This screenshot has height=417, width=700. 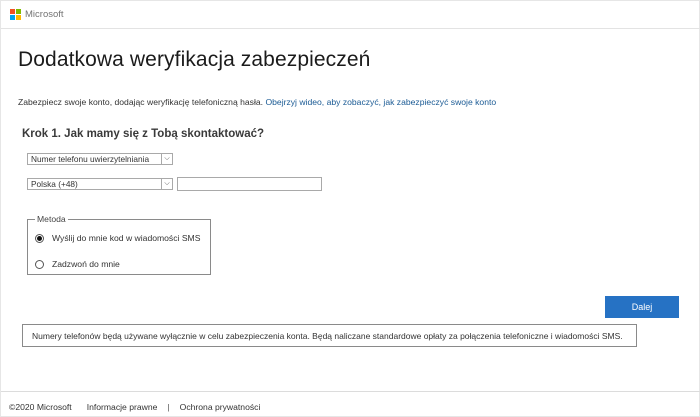 What do you see at coordinates (39, 264) in the screenshot?
I see `radio-unchecked-icon` at bounding box center [39, 264].